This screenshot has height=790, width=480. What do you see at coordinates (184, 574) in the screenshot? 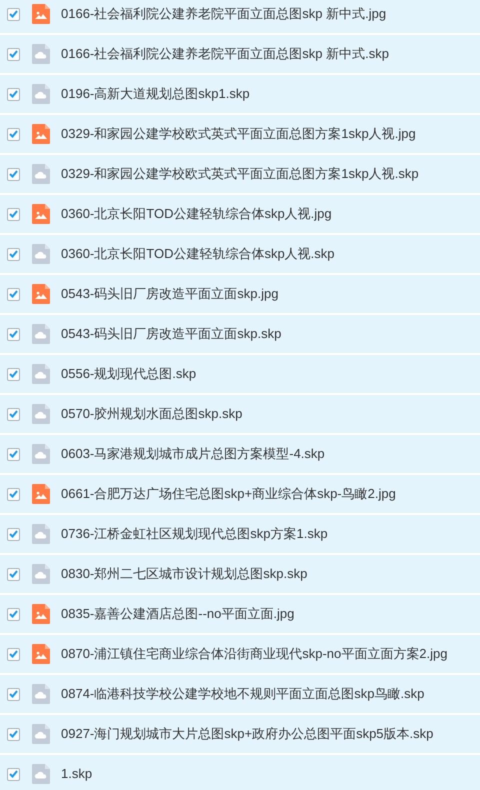
I see `file-name: 0830-郑州二七区城市设计规划总图skp.skp` at bounding box center [184, 574].